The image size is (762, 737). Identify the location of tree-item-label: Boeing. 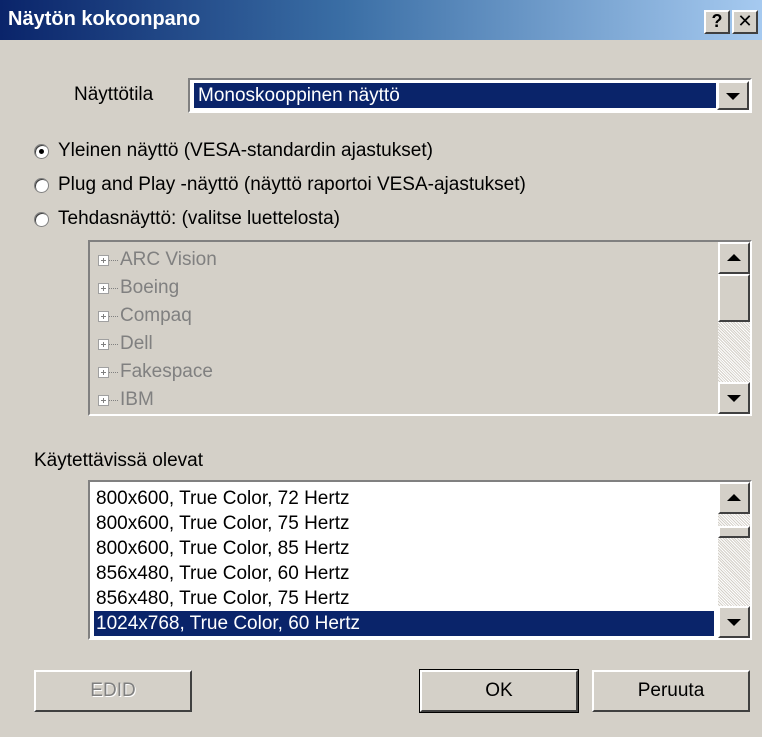
(150, 287).